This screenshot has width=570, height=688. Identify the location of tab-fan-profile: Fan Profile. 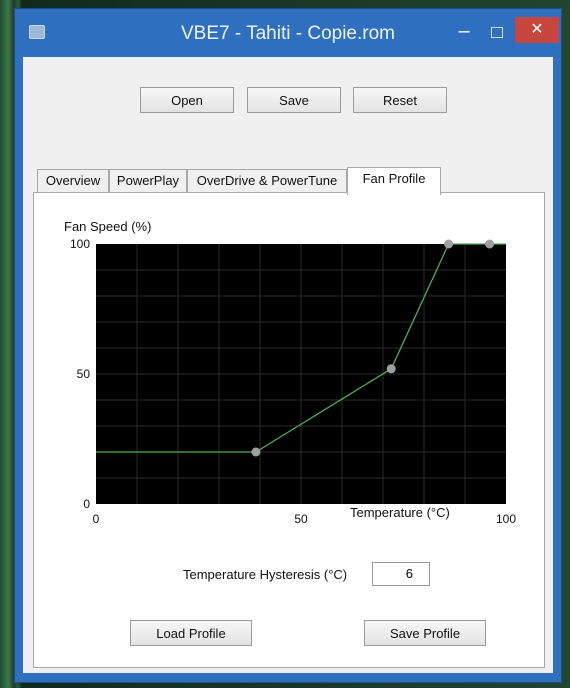
(394, 181).